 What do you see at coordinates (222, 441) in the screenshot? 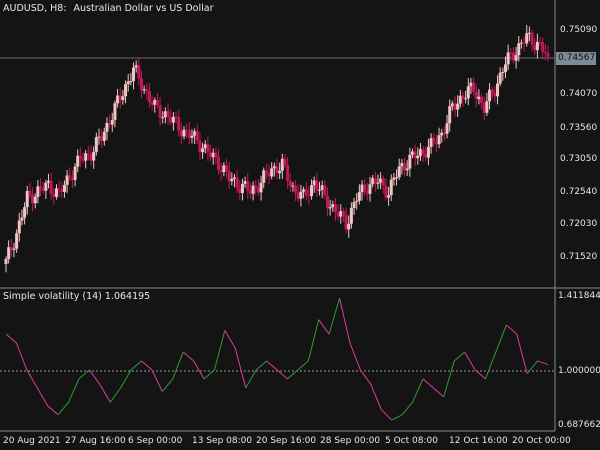
I see `time-axis-label: 13 Sep 08:00` at bounding box center [222, 441].